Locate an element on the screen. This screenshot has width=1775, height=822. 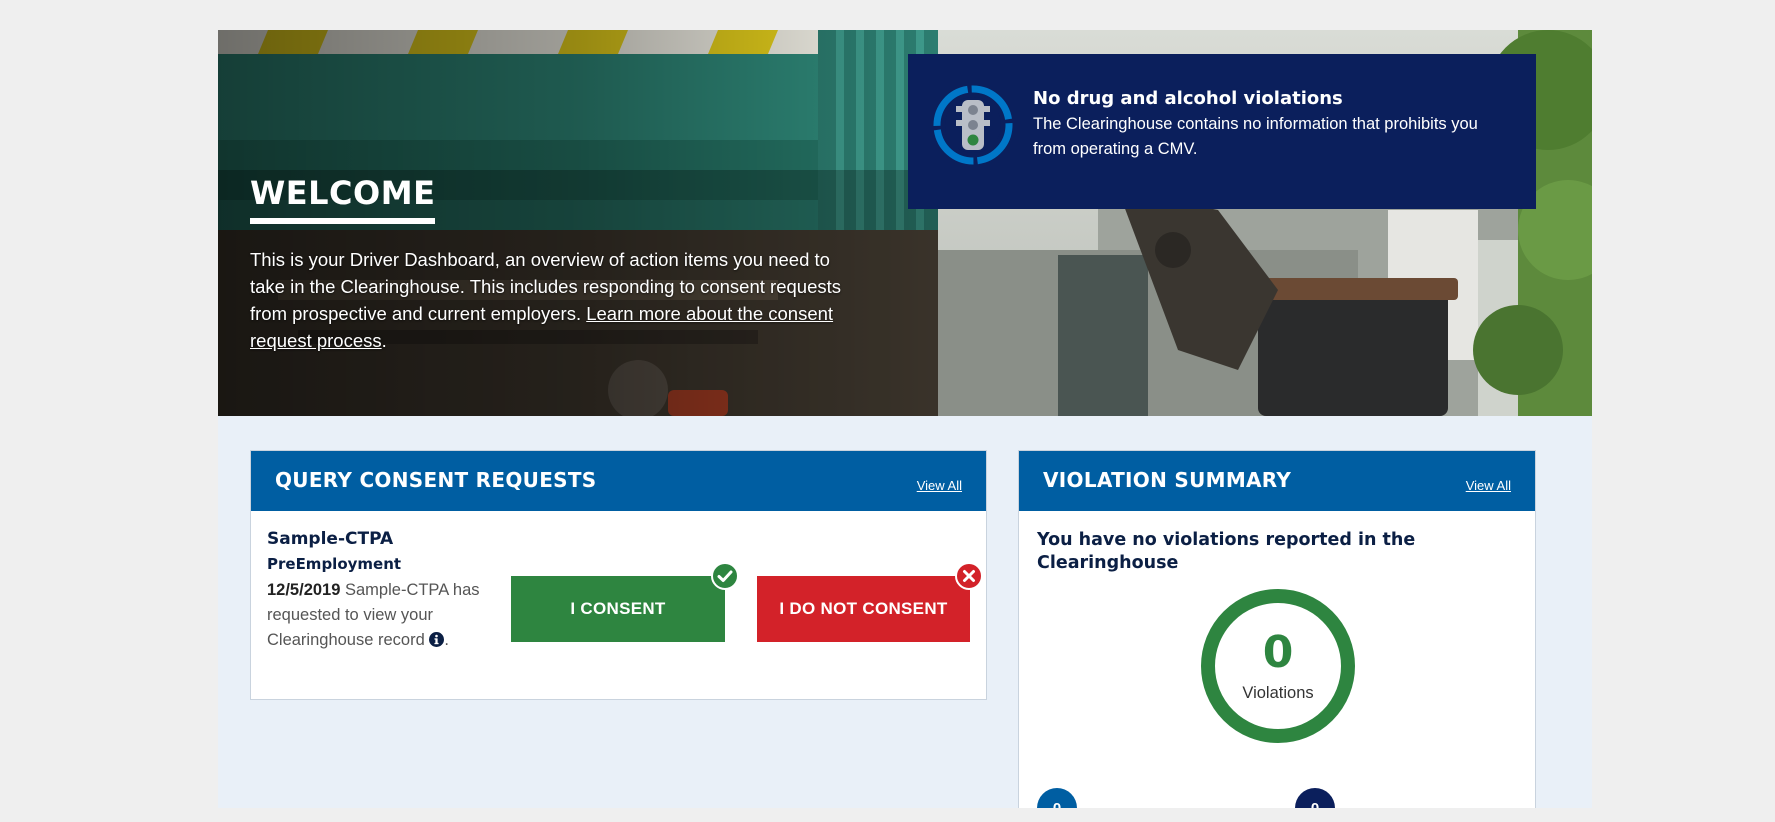
request-organization: Sample-CTPA is located at coordinates (330, 539).